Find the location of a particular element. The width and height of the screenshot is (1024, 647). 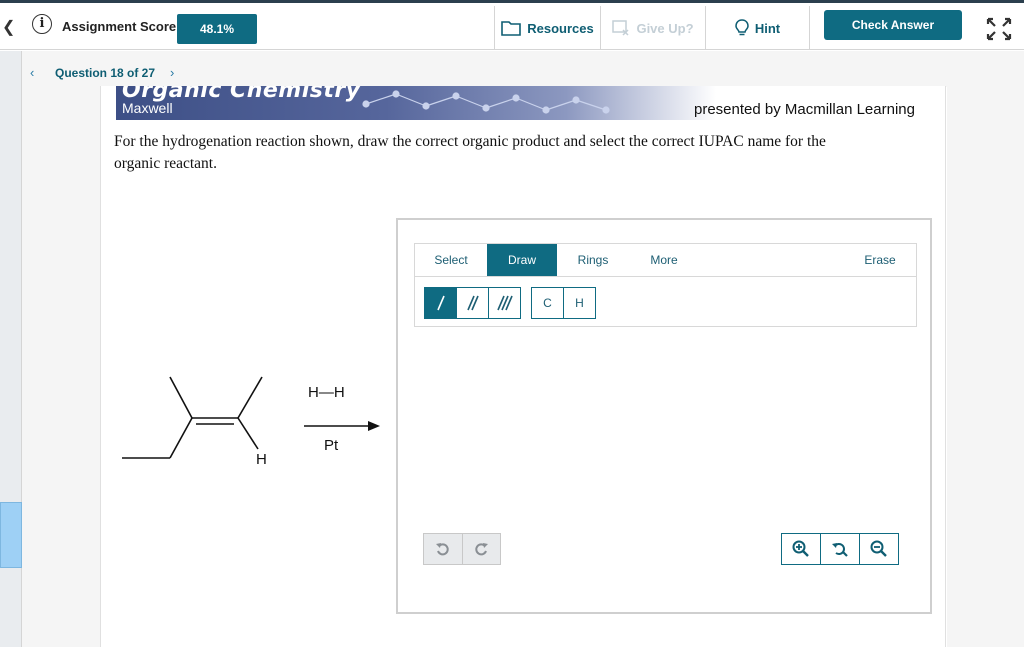

hydrogen-atom-label: H is located at coordinates (261, 459).